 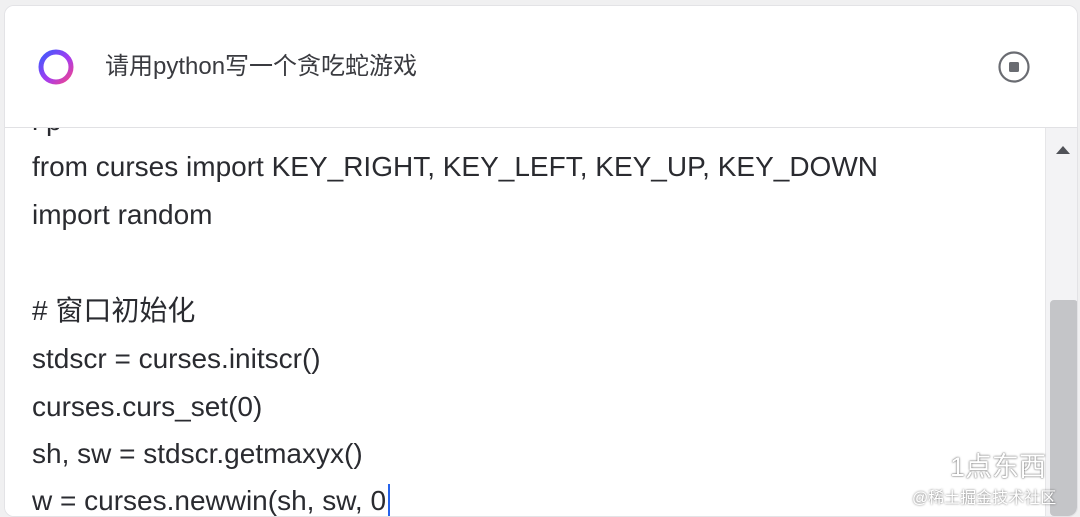 I want to click on user-prompt-text: 请用python写一个贪吃蛇游戏, so click(x=261, y=66).